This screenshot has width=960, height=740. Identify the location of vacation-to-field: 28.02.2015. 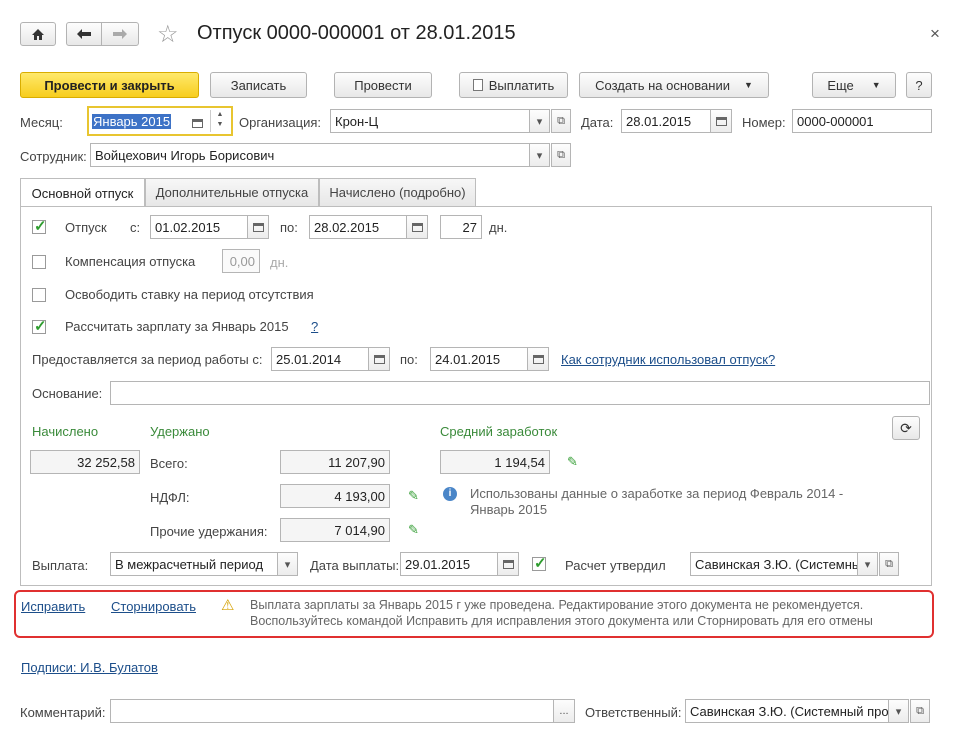
(358, 227).